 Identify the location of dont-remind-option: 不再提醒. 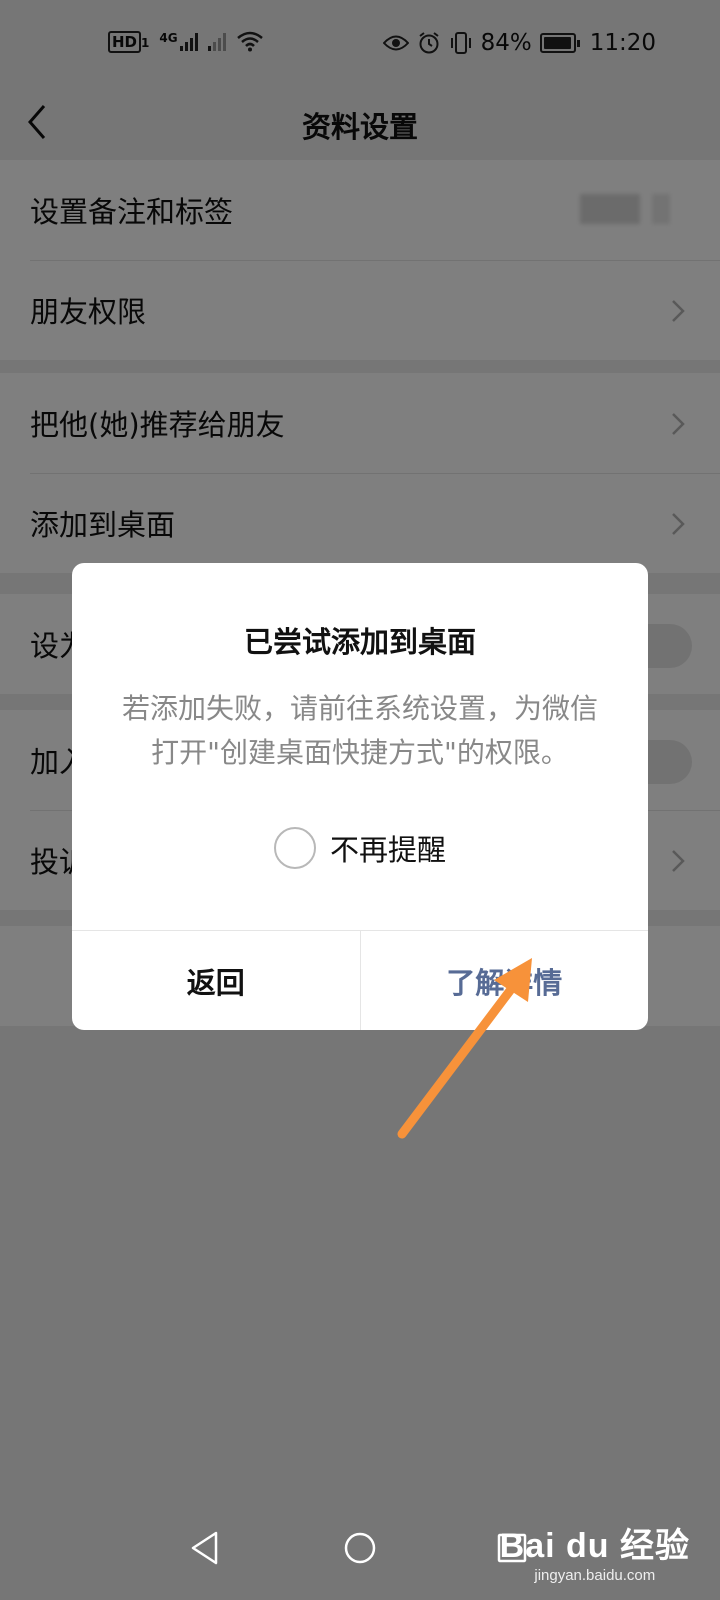
(360, 848).